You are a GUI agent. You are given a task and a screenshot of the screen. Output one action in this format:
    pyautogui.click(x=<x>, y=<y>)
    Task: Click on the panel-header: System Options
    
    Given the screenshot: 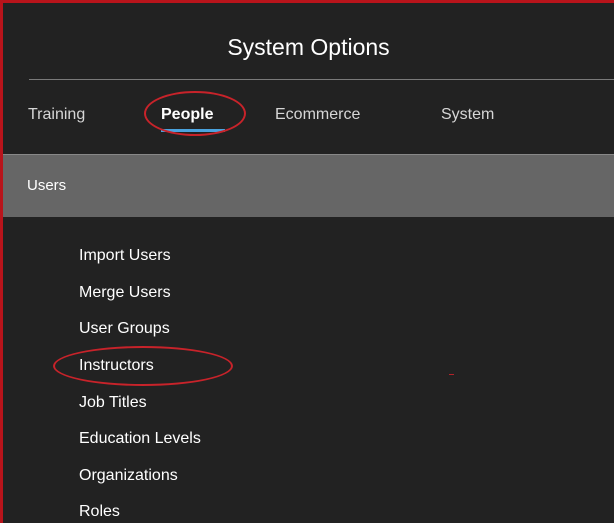 What is the action you would take?
    pyautogui.click(x=308, y=42)
    